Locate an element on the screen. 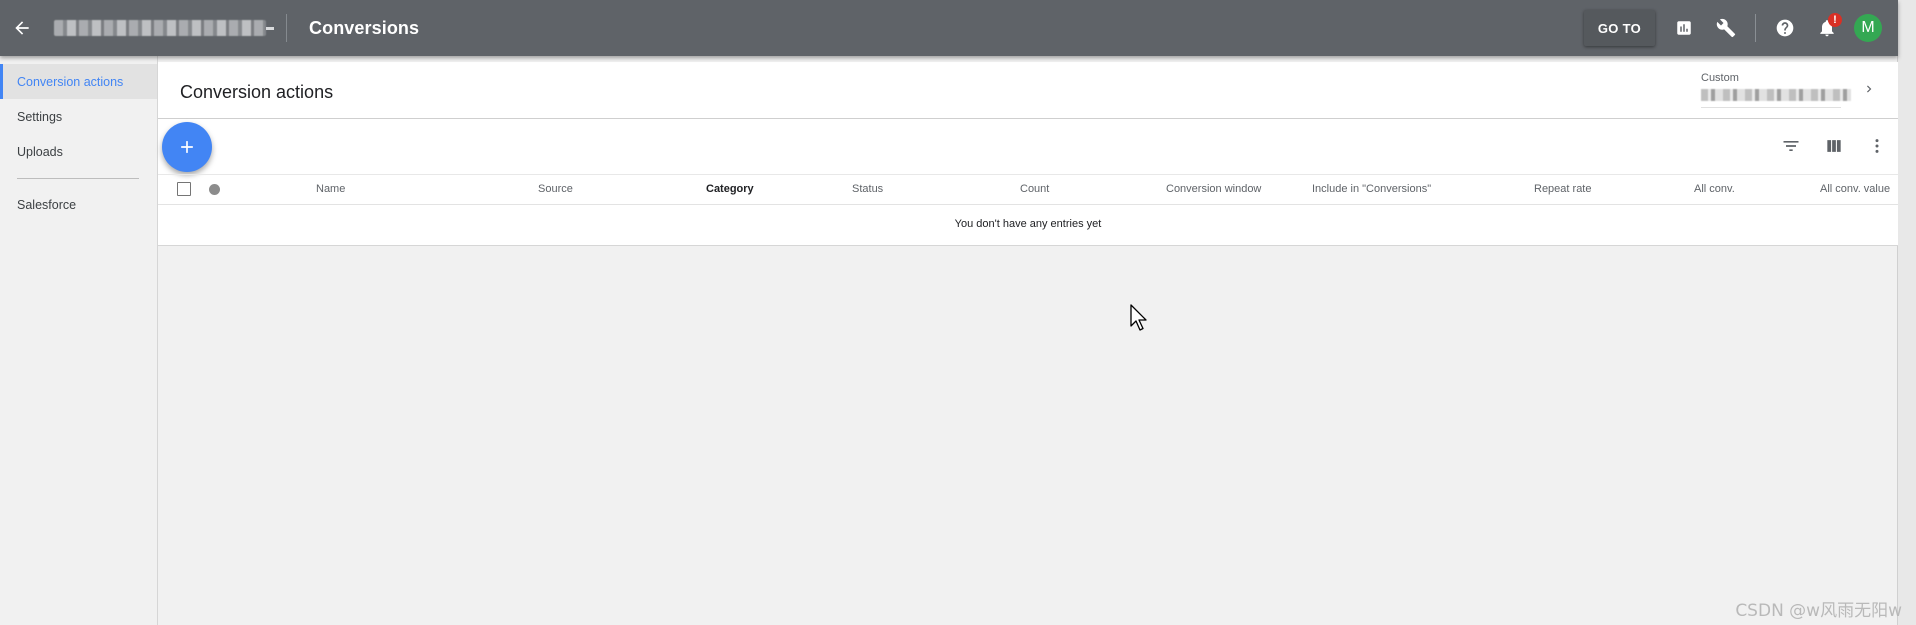 This screenshot has width=1916, height=625. notifications-icon: ! is located at coordinates (1827, 28).